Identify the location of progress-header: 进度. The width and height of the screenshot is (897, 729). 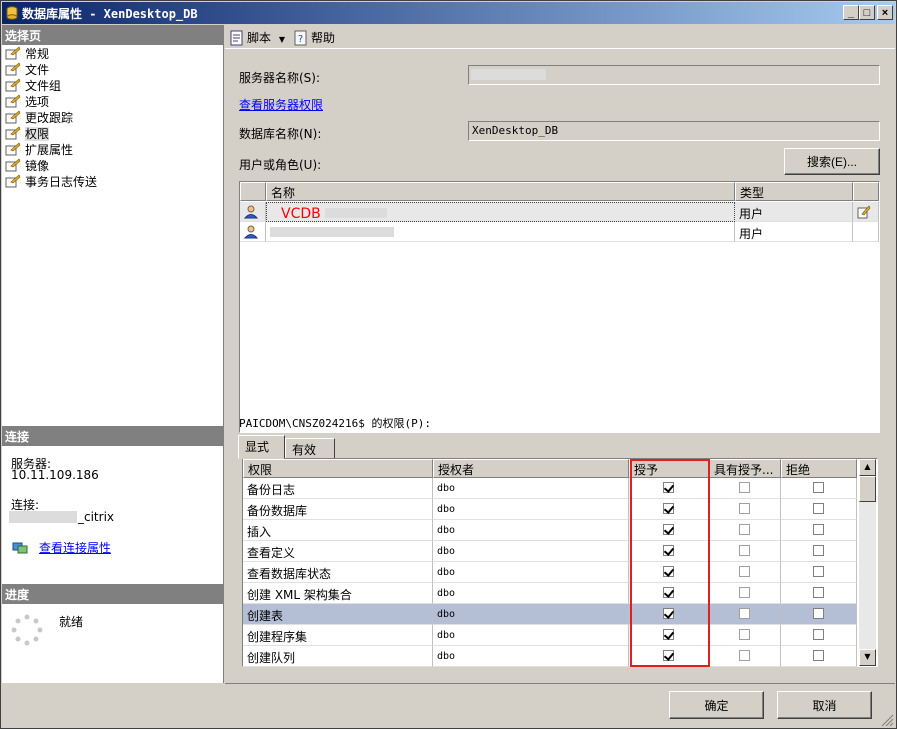
(113, 594).